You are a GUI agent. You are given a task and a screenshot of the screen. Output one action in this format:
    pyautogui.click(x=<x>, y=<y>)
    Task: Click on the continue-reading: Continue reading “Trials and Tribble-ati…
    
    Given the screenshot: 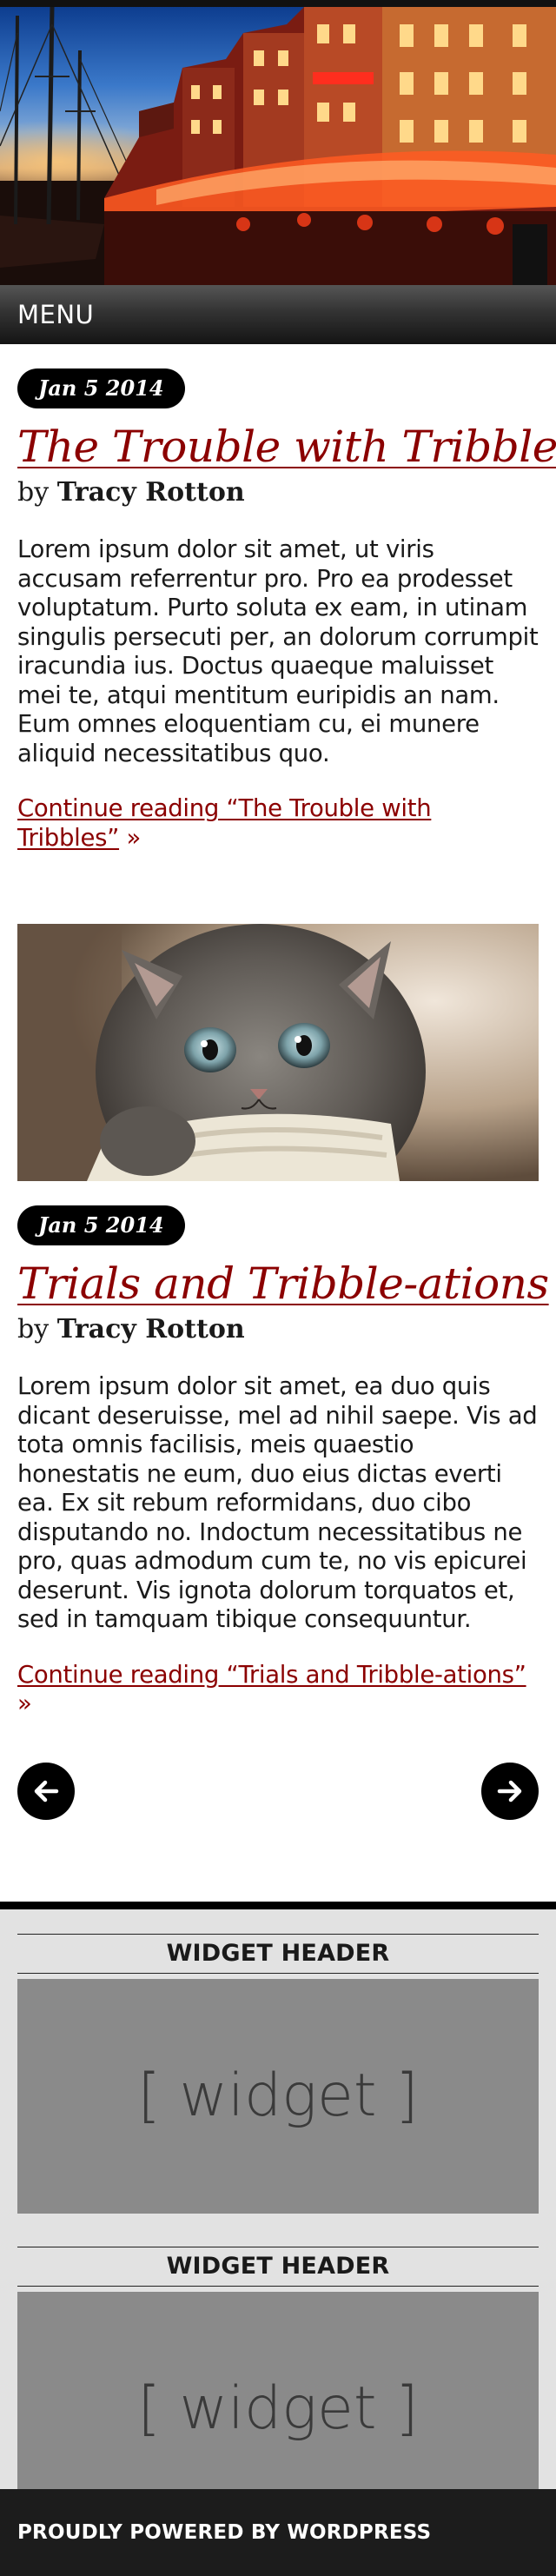 What is the action you would take?
    pyautogui.click(x=278, y=1690)
    